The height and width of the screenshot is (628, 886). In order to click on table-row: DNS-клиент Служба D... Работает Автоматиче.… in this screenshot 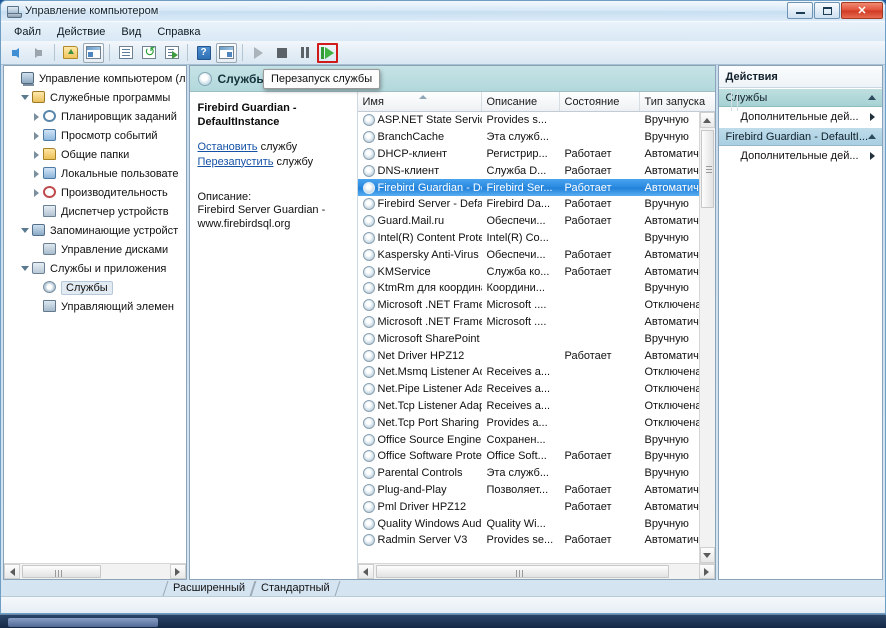, I will do `click(536, 170)`.